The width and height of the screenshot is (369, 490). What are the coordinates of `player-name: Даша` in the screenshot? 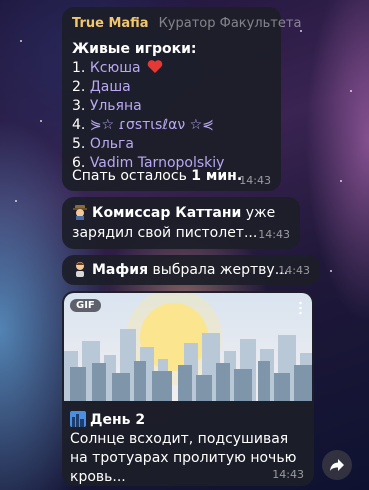 It's located at (110, 87).